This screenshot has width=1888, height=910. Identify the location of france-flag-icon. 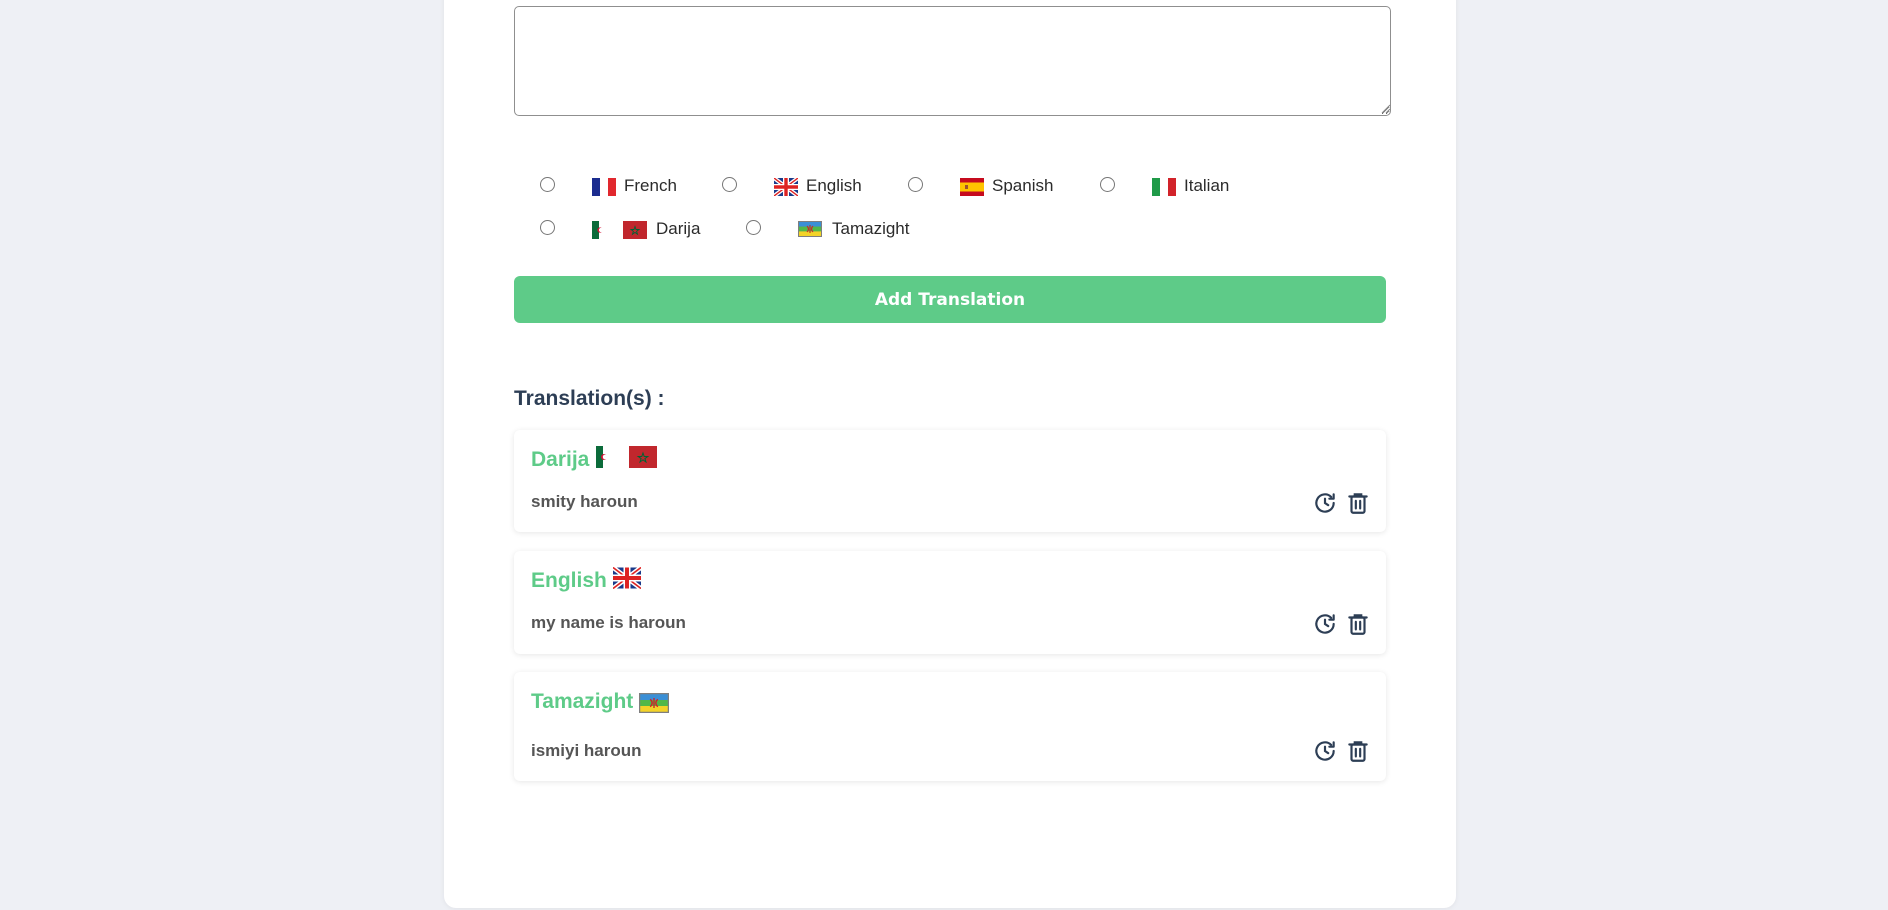
(604, 187).